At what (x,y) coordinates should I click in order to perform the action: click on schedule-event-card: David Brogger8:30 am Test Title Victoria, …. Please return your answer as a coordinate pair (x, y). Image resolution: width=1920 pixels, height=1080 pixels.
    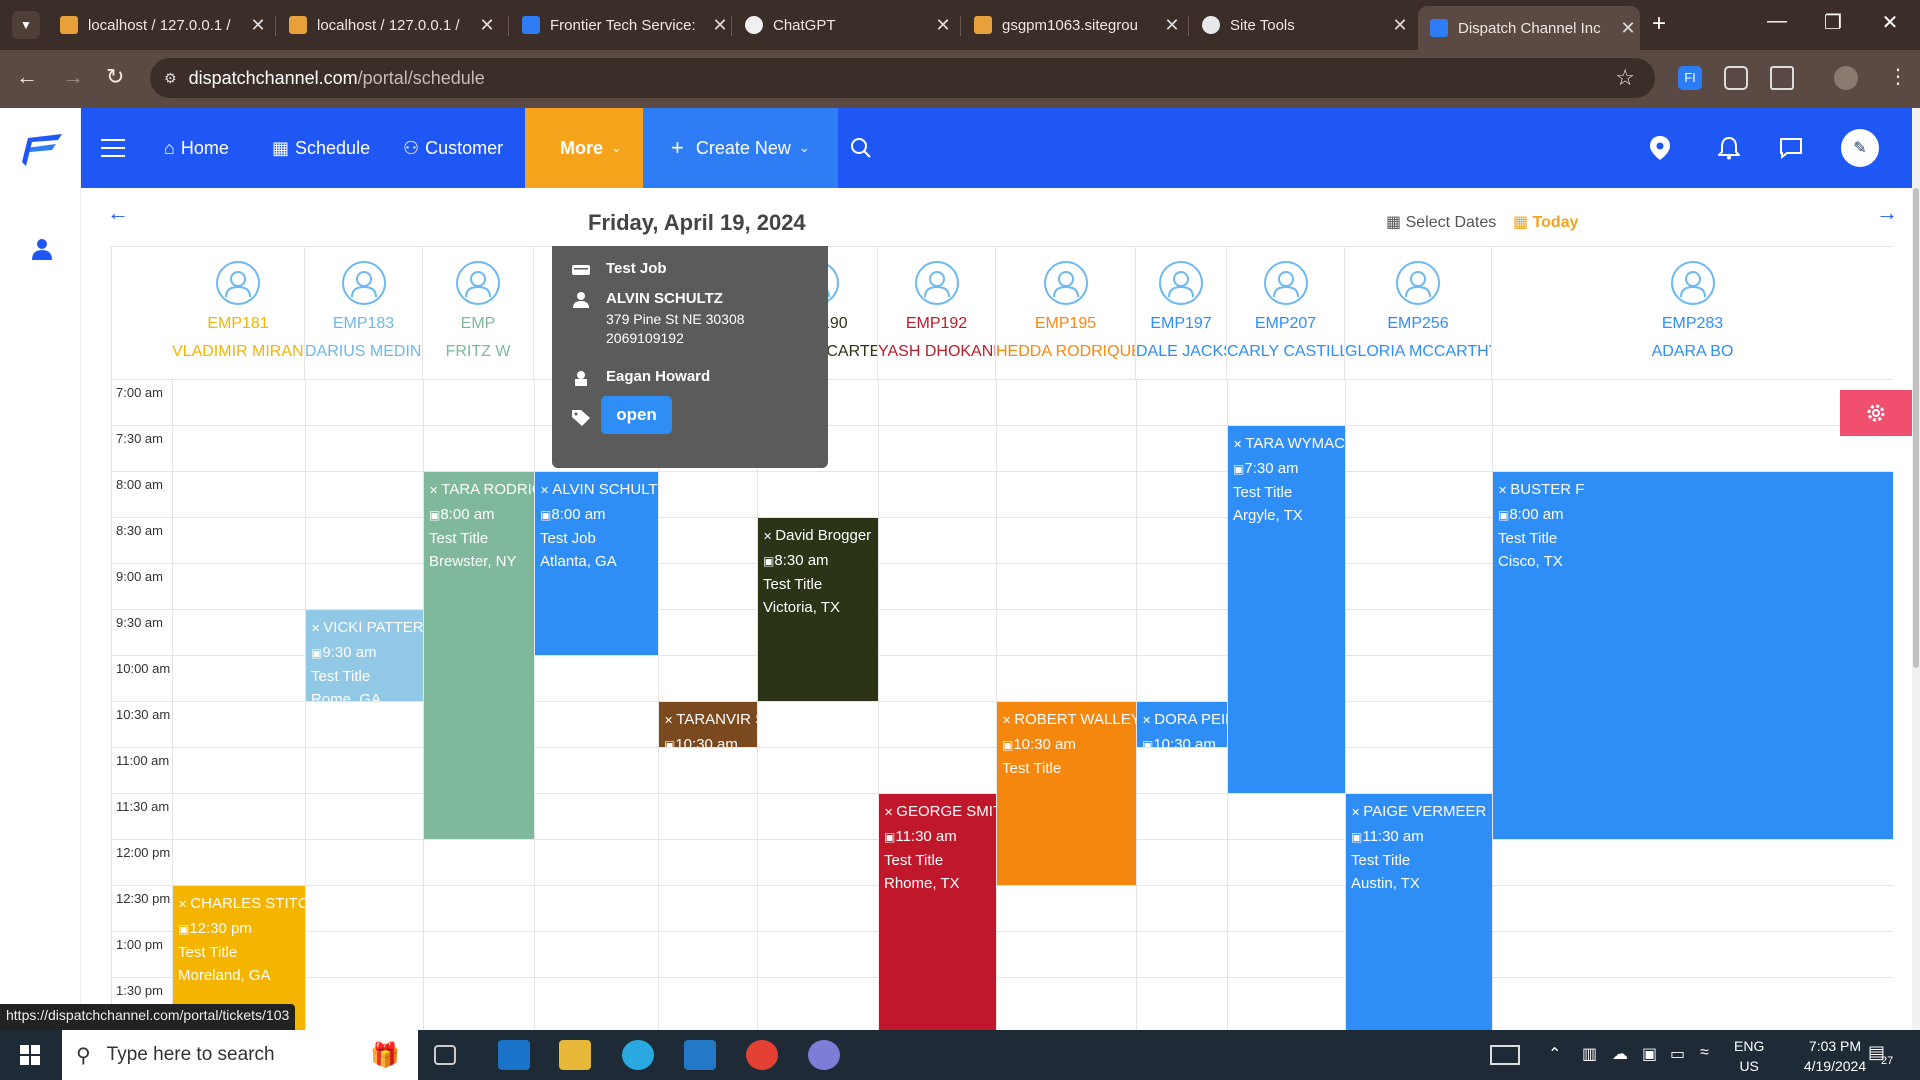
    Looking at the image, I should click on (818, 609).